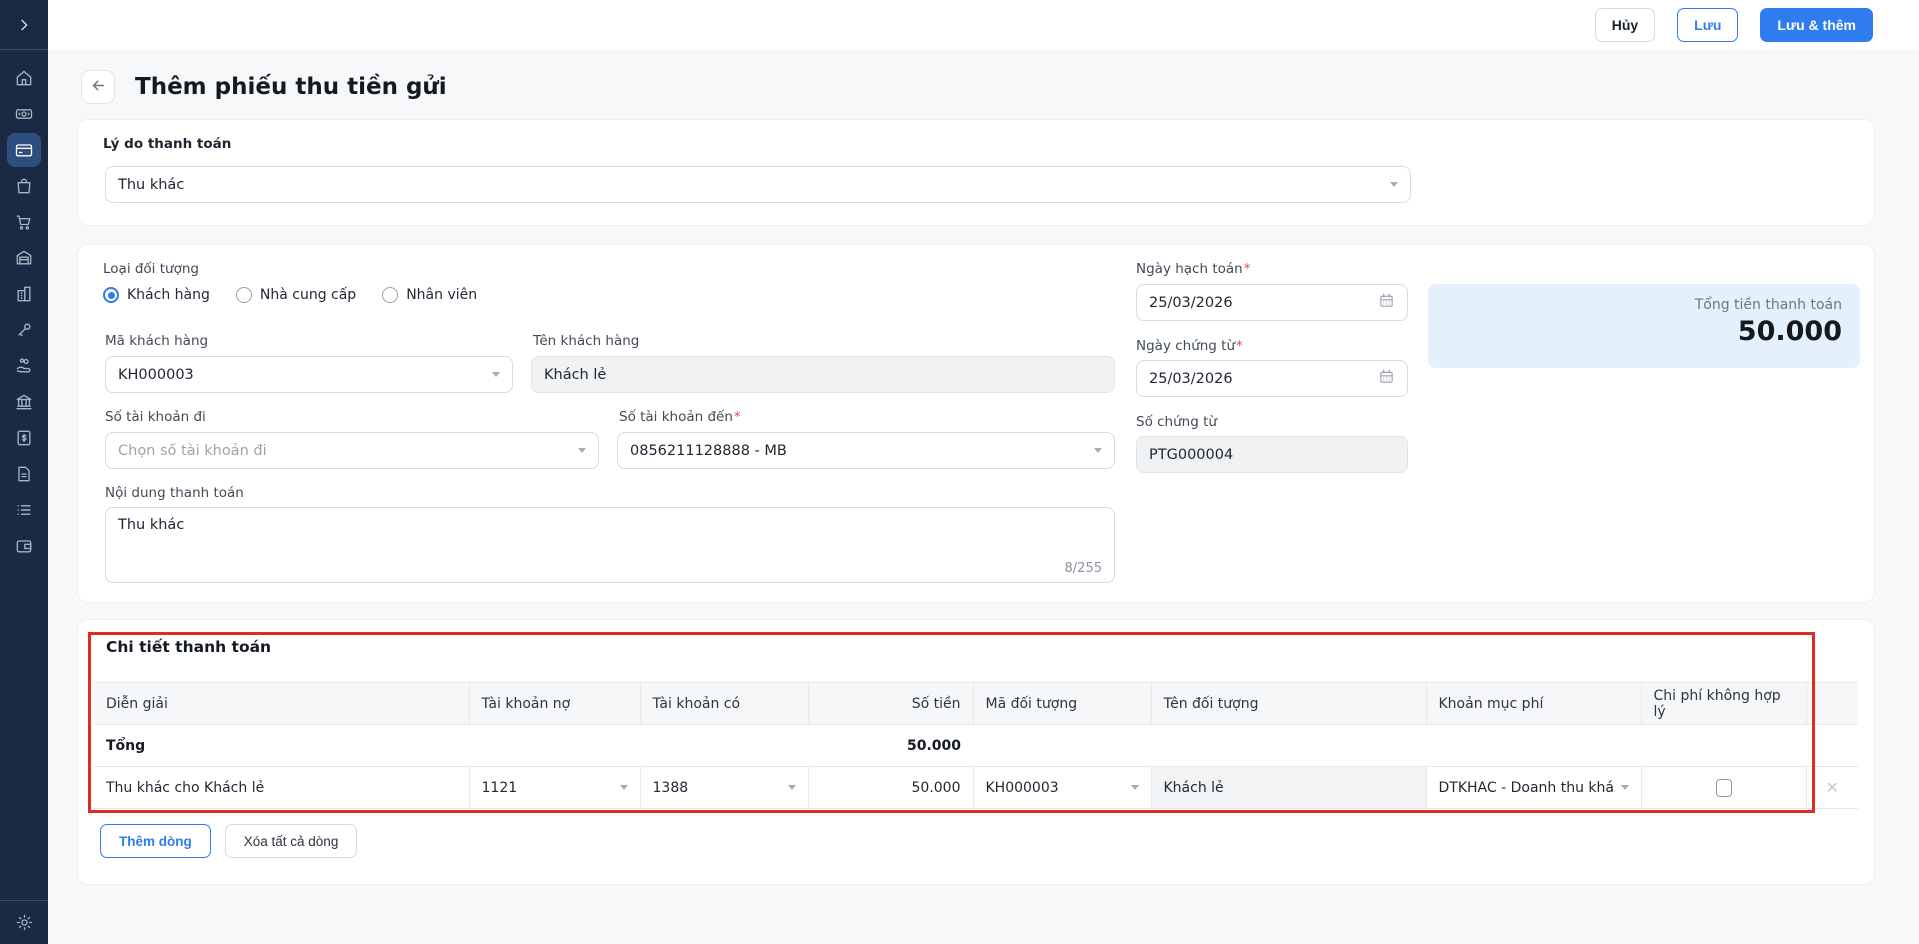  Describe the element at coordinates (24, 546) in the screenshot. I see `sidebar-item-wallet` at that location.